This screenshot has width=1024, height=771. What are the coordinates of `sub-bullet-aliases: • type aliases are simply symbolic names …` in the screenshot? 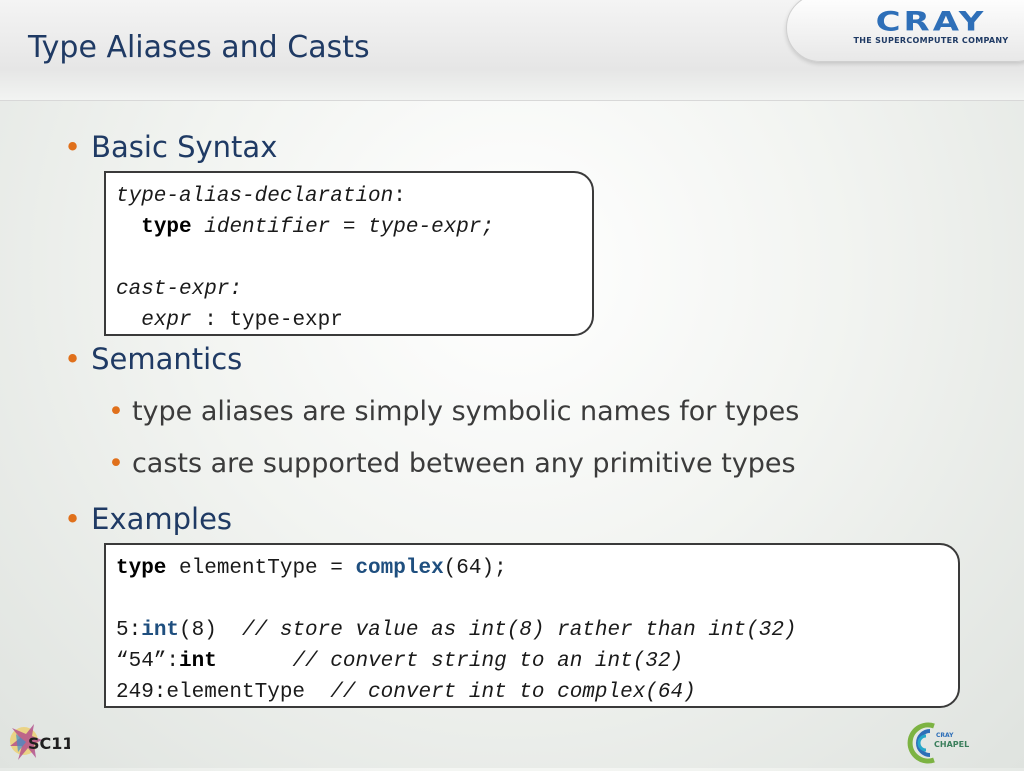 It's located at (453, 411).